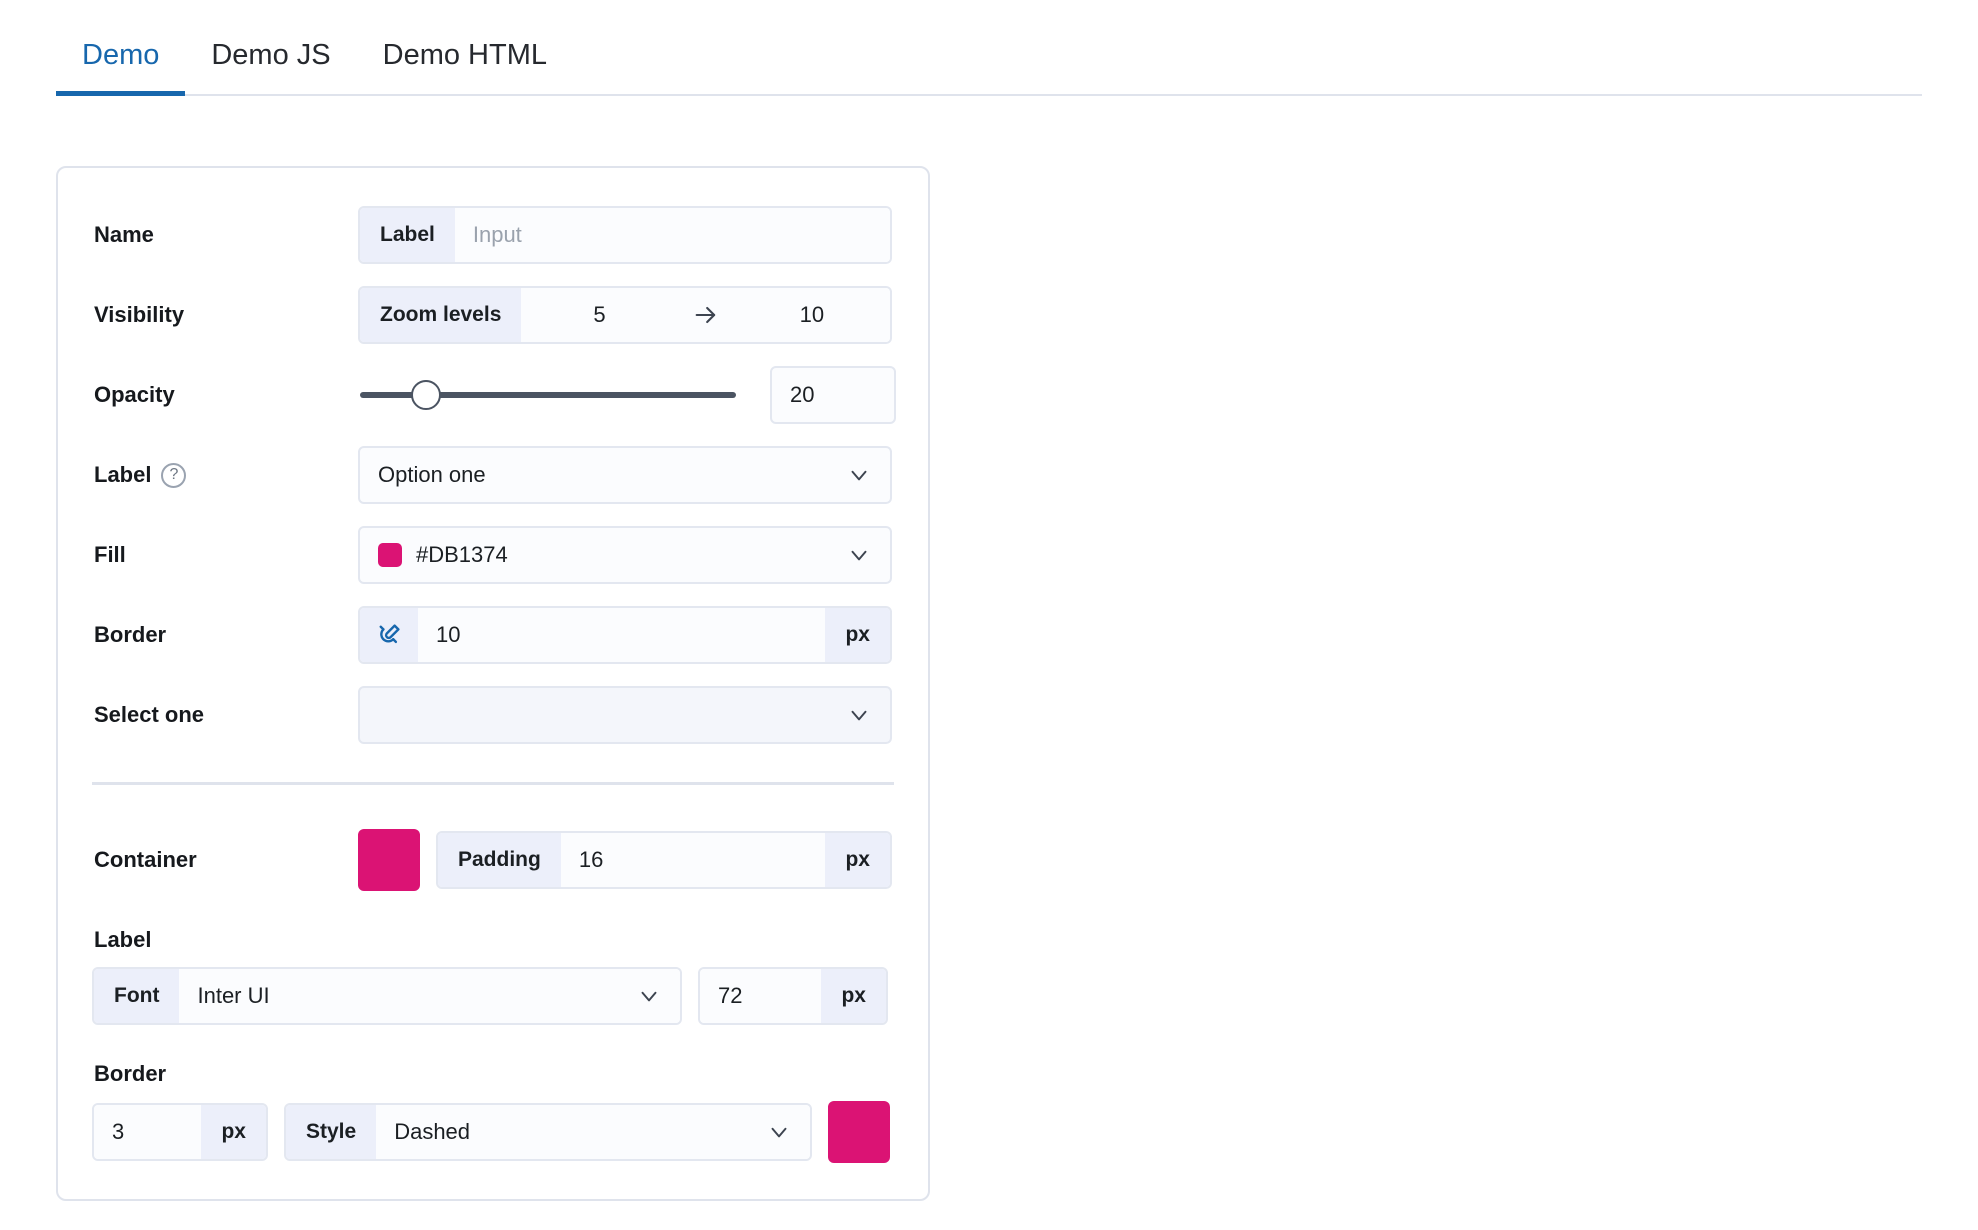 This screenshot has height=1230, width=1978. I want to click on container-padding-field: Padding px, so click(664, 860).